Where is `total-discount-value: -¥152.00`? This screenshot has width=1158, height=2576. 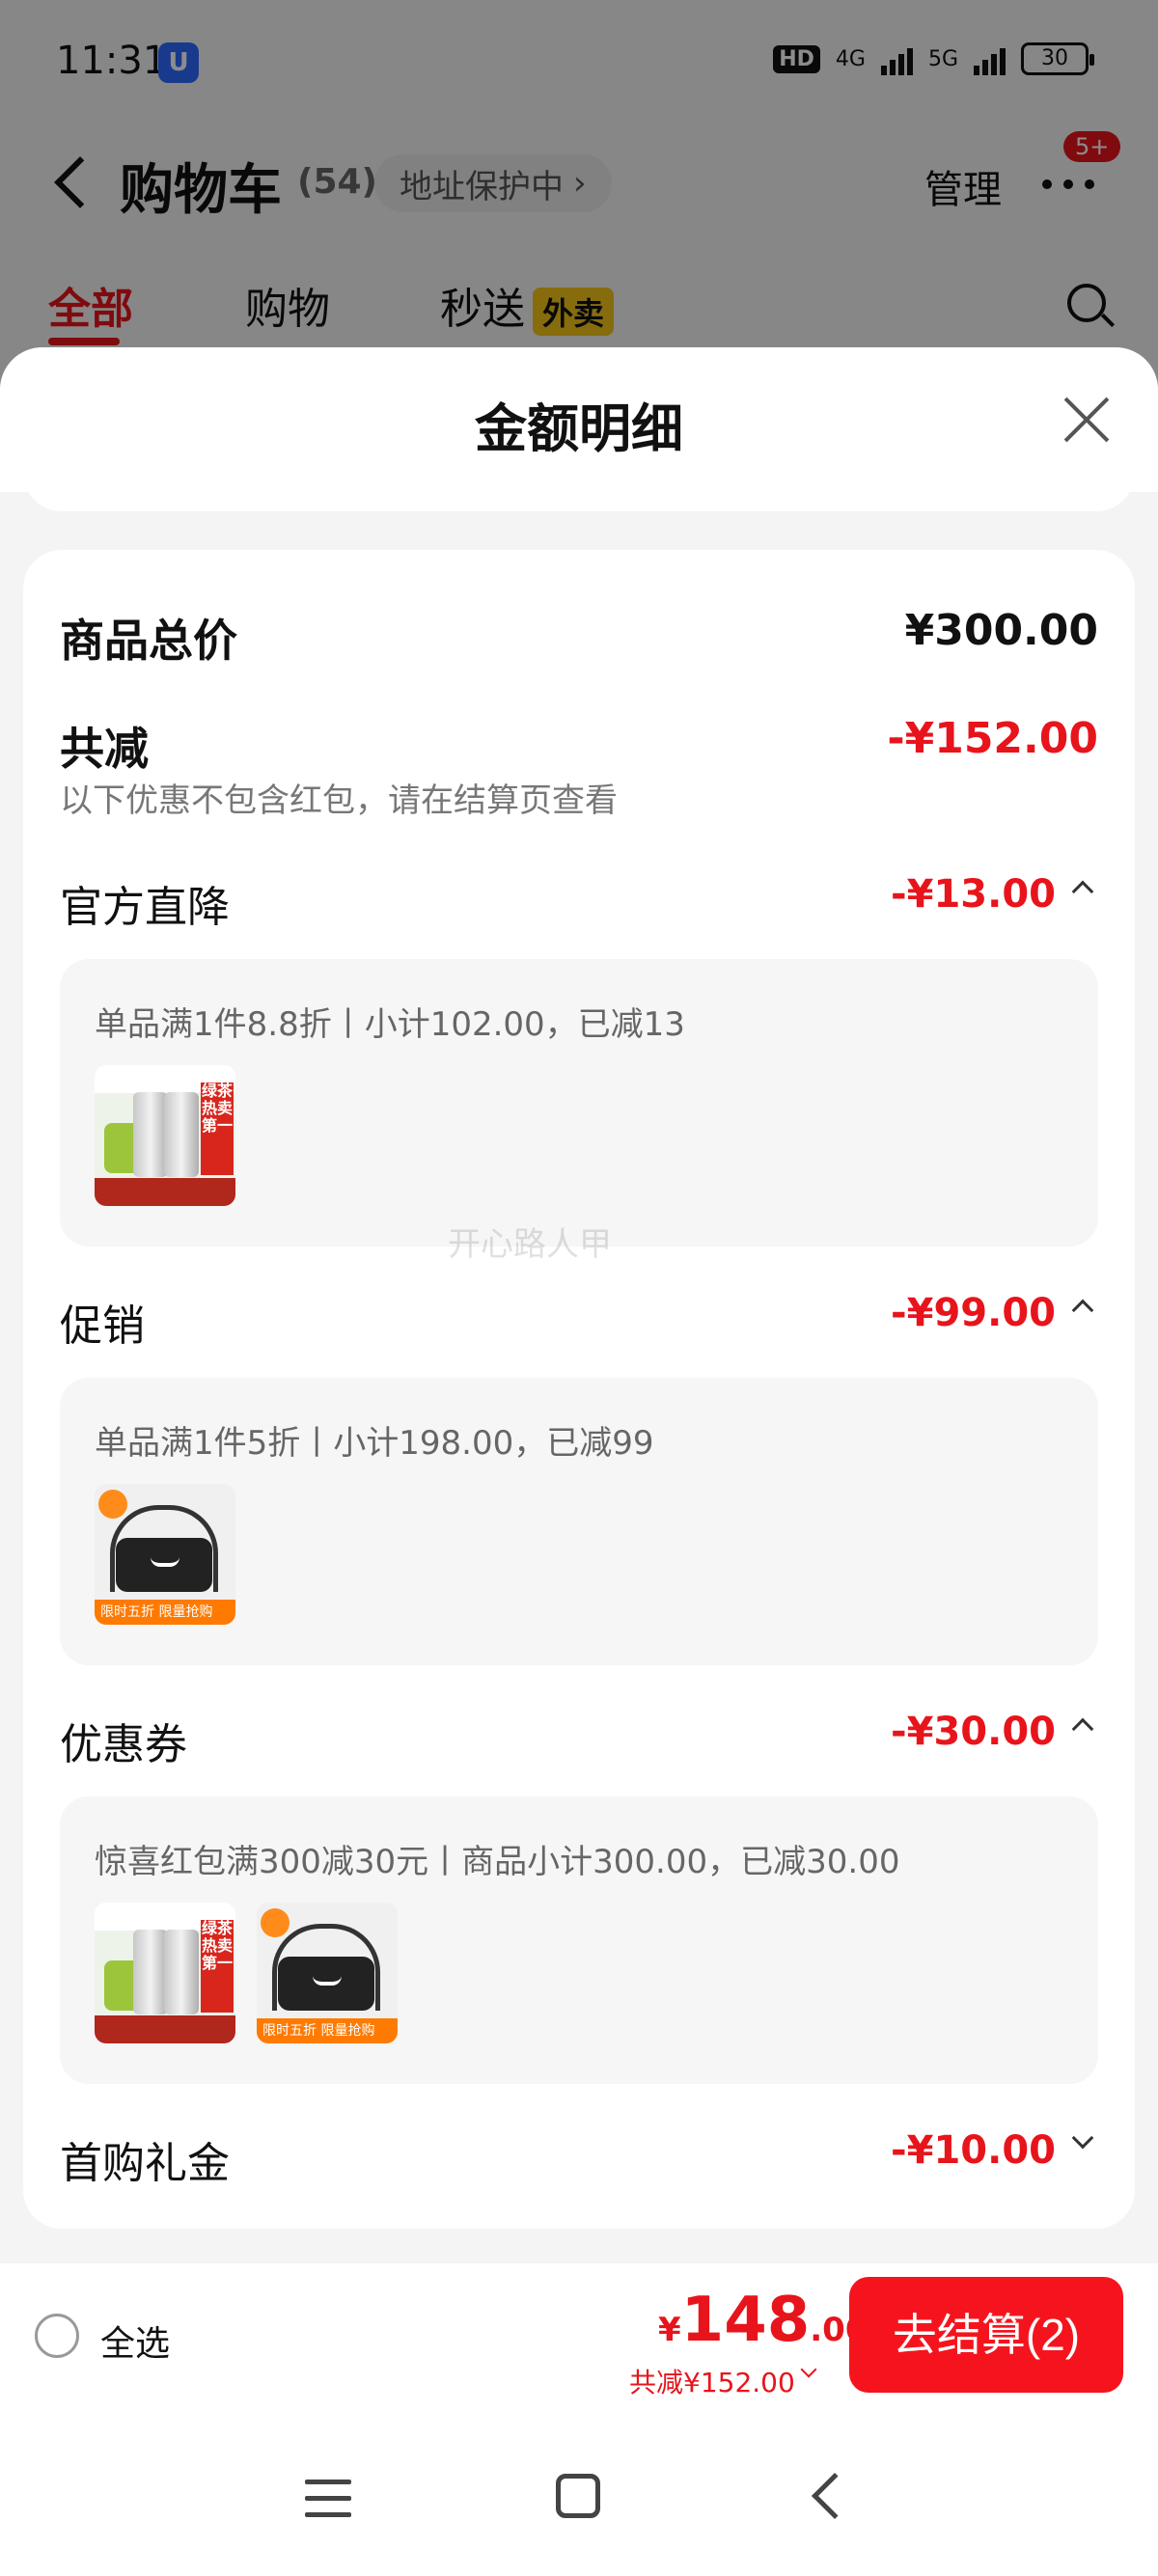 total-discount-value: -¥152.00 is located at coordinates (992, 739).